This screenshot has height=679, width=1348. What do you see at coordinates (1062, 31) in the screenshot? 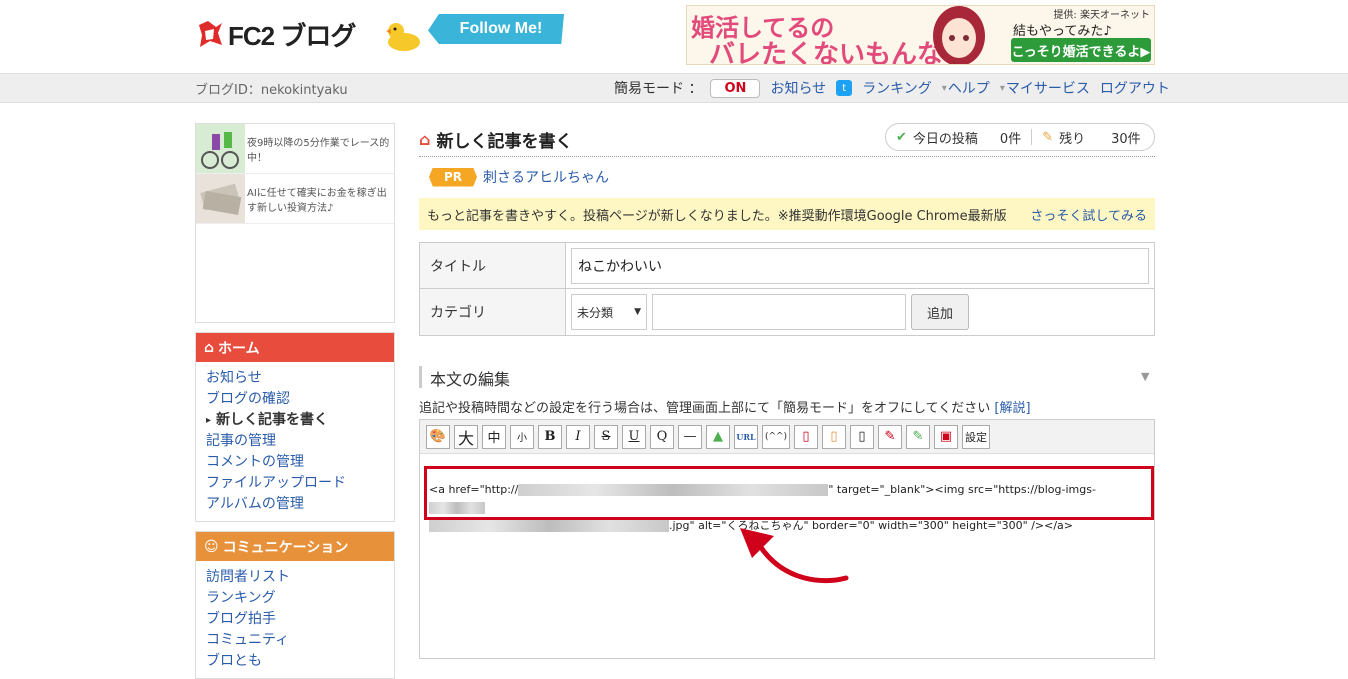
I see `ad-tagline: 結もやってみた♪` at bounding box center [1062, 31].